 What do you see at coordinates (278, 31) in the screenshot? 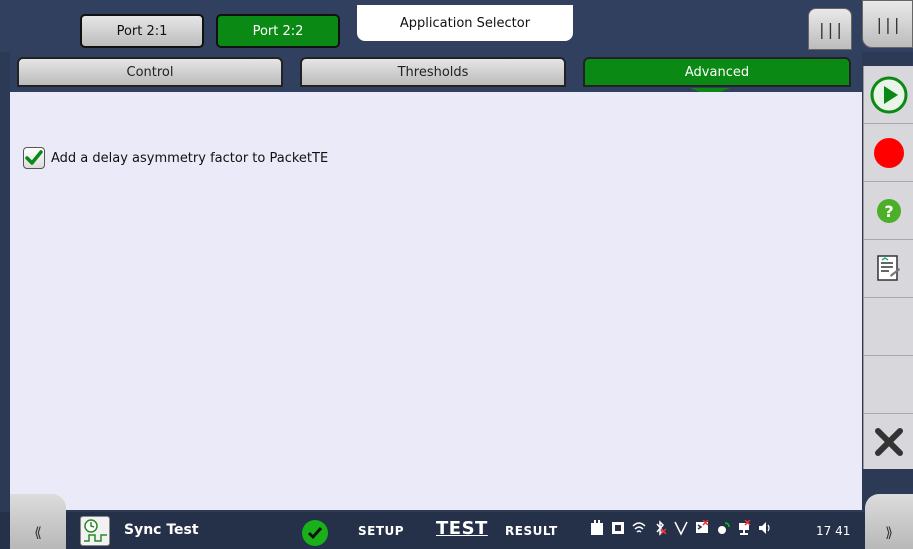
I see `port-2-2-button: Port 2:2` at bounding box center [278, 31].